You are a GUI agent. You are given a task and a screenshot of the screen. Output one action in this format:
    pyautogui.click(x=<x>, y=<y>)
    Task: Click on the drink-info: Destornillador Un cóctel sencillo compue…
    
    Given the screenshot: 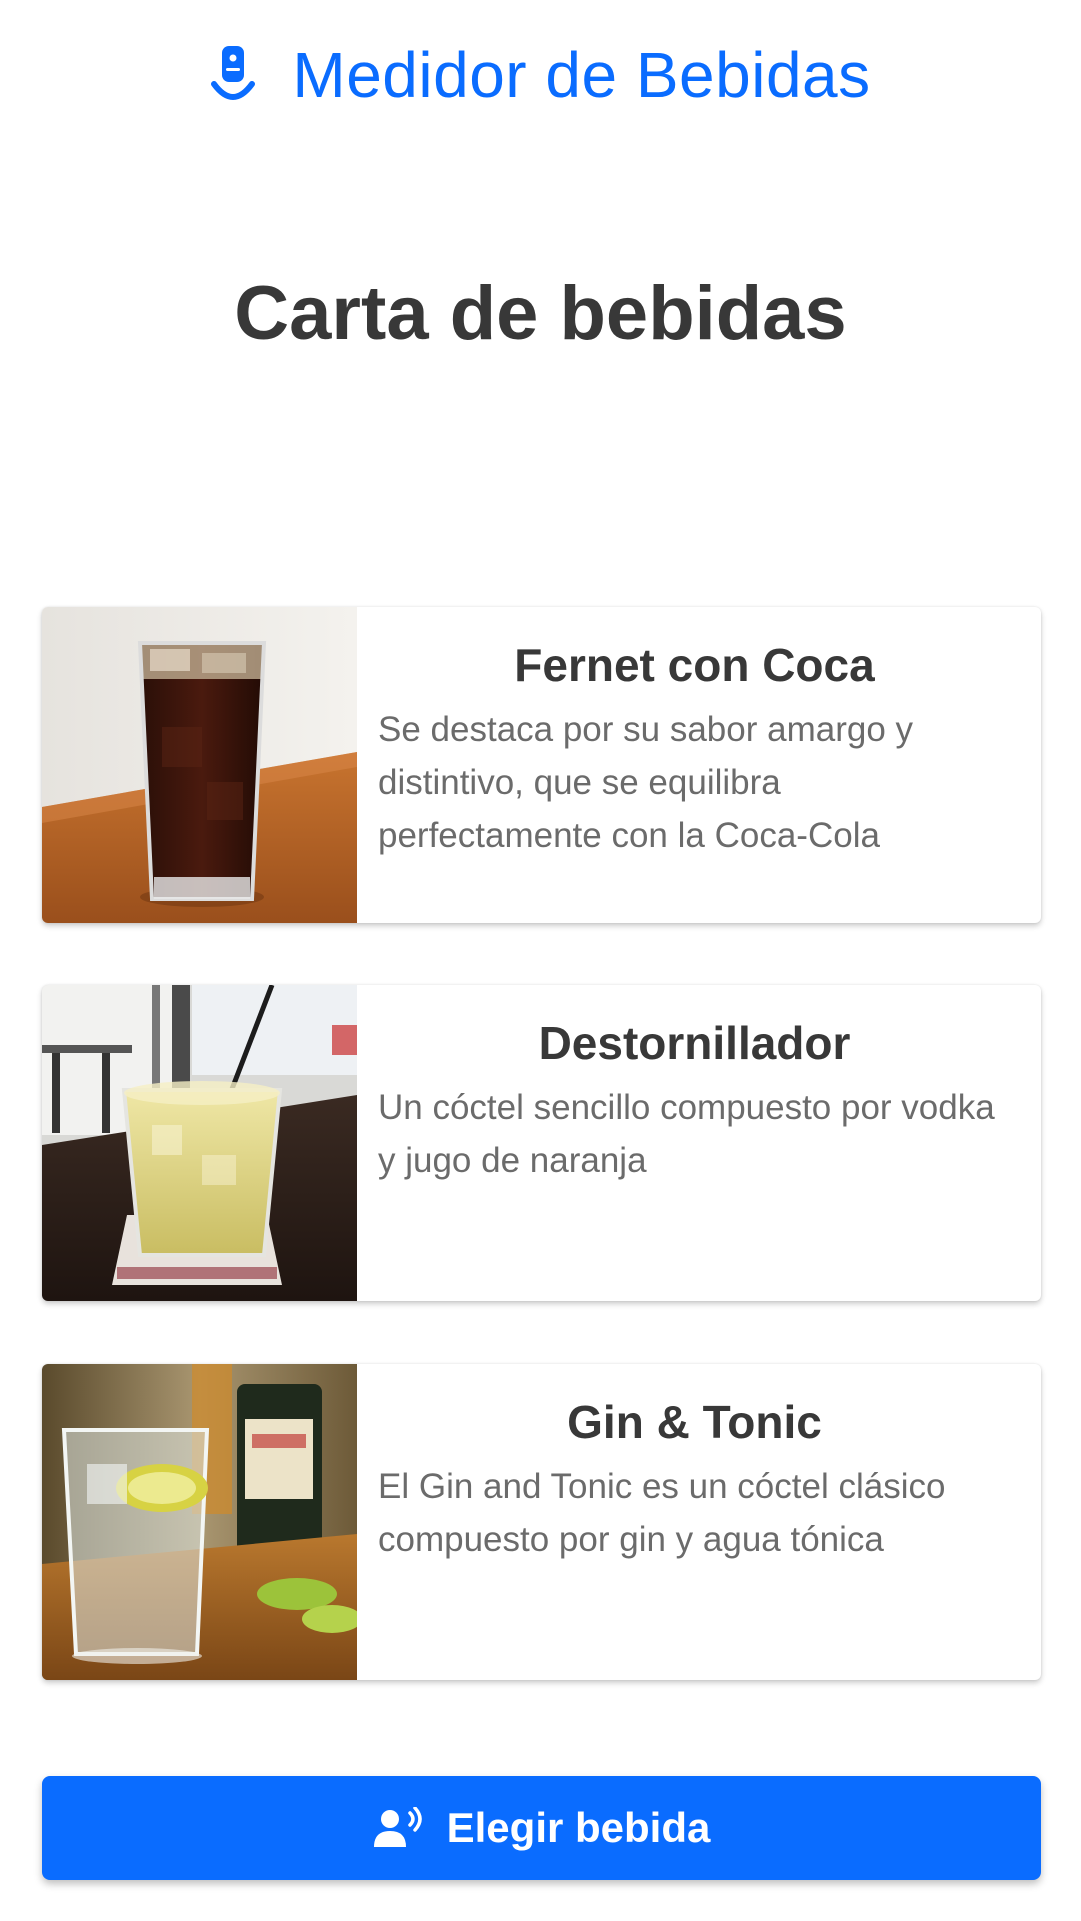 What is the action you would take?
    pyautogui.click(x=699, y=1143)
    